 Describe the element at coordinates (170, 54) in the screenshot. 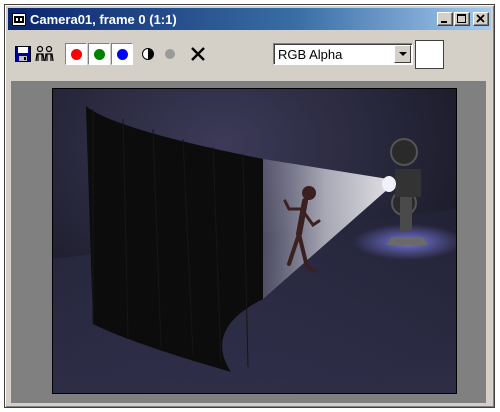

I see `alpha-toggle-icon` at that location.